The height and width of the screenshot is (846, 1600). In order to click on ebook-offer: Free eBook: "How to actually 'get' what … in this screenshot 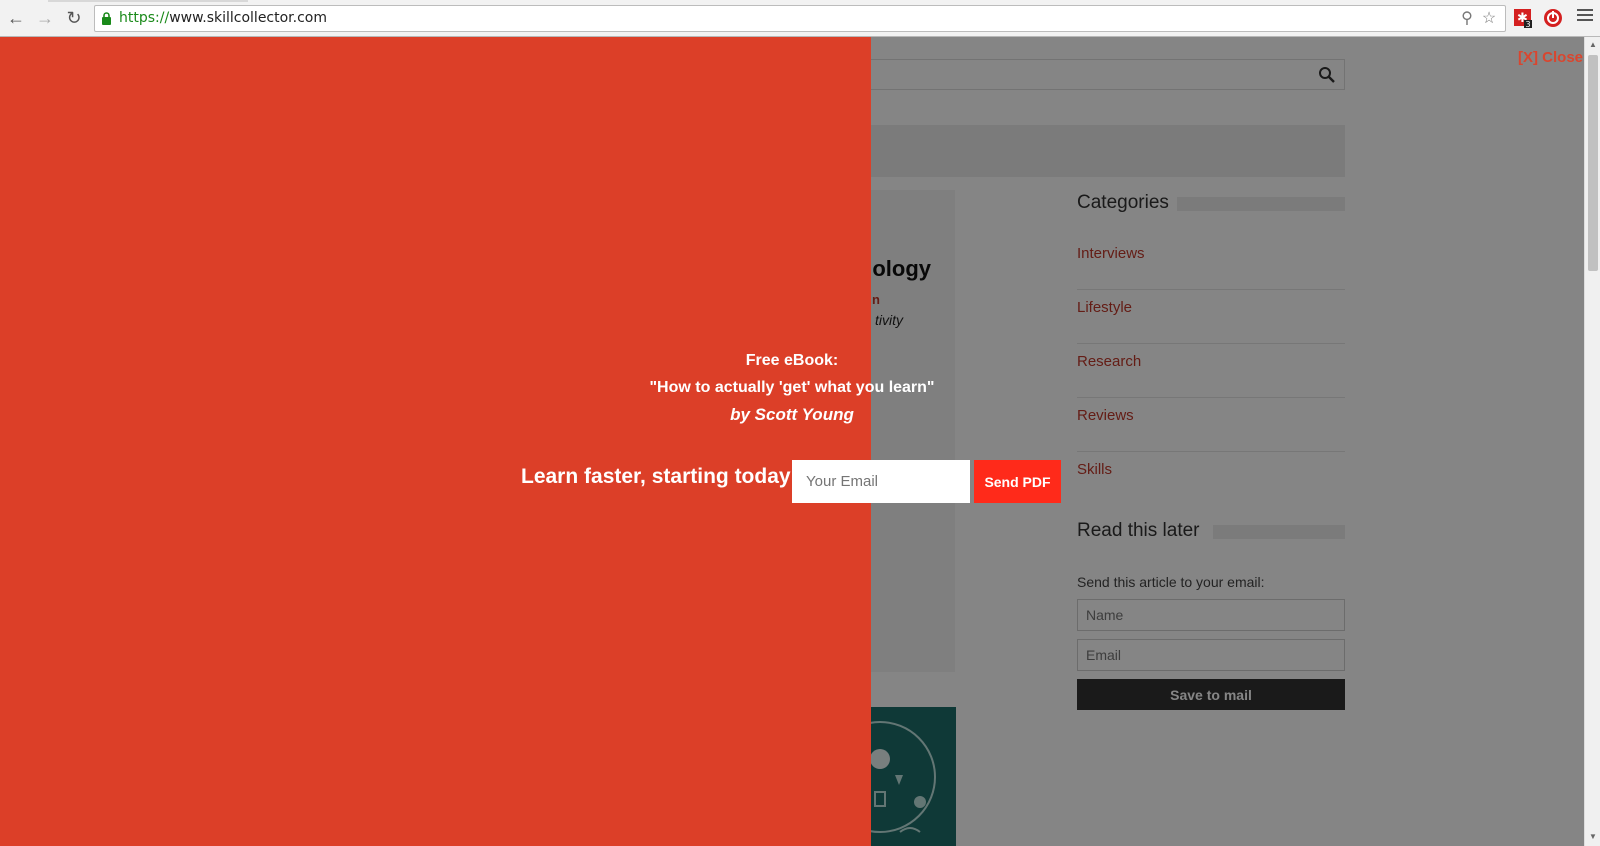, I will do `click(792, 387)`.